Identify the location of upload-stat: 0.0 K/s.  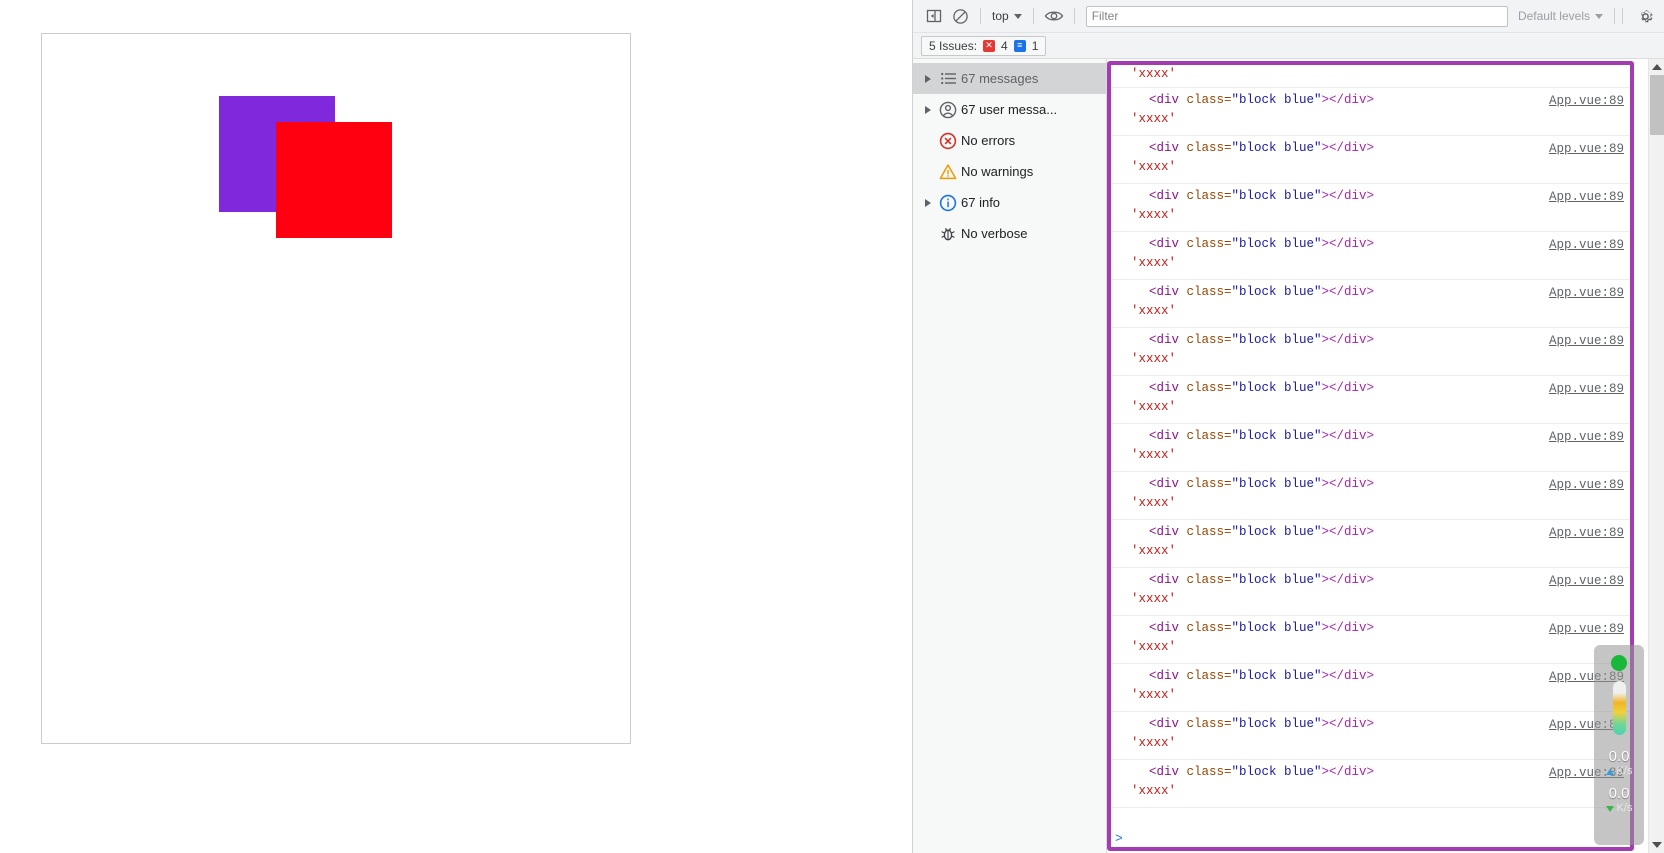
(1619, 763).